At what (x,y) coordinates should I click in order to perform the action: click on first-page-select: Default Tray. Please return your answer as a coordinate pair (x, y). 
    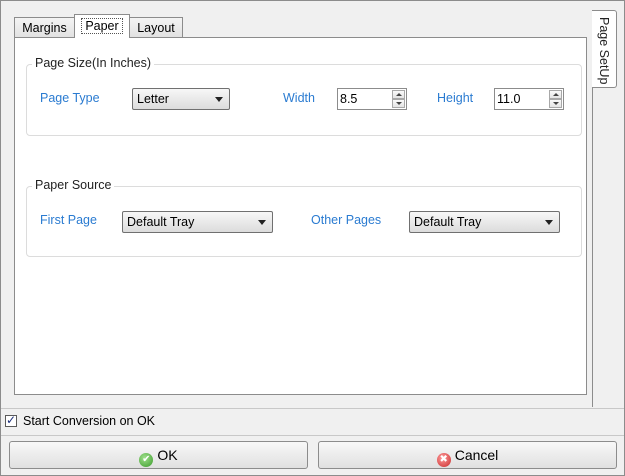
    Looking at the image, I should click on (197, 222).